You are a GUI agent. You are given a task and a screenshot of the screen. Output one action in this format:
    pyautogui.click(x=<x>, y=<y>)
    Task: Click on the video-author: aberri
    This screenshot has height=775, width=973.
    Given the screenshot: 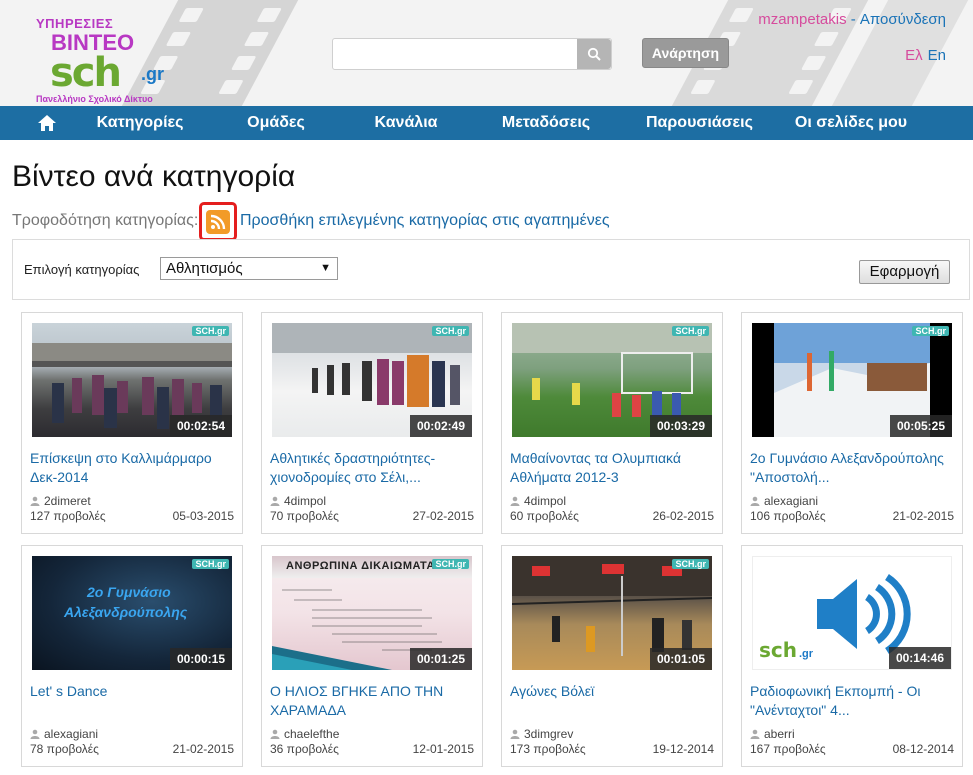 What is the action you would take?
    pyautogui.click(x=772, y=734)
    